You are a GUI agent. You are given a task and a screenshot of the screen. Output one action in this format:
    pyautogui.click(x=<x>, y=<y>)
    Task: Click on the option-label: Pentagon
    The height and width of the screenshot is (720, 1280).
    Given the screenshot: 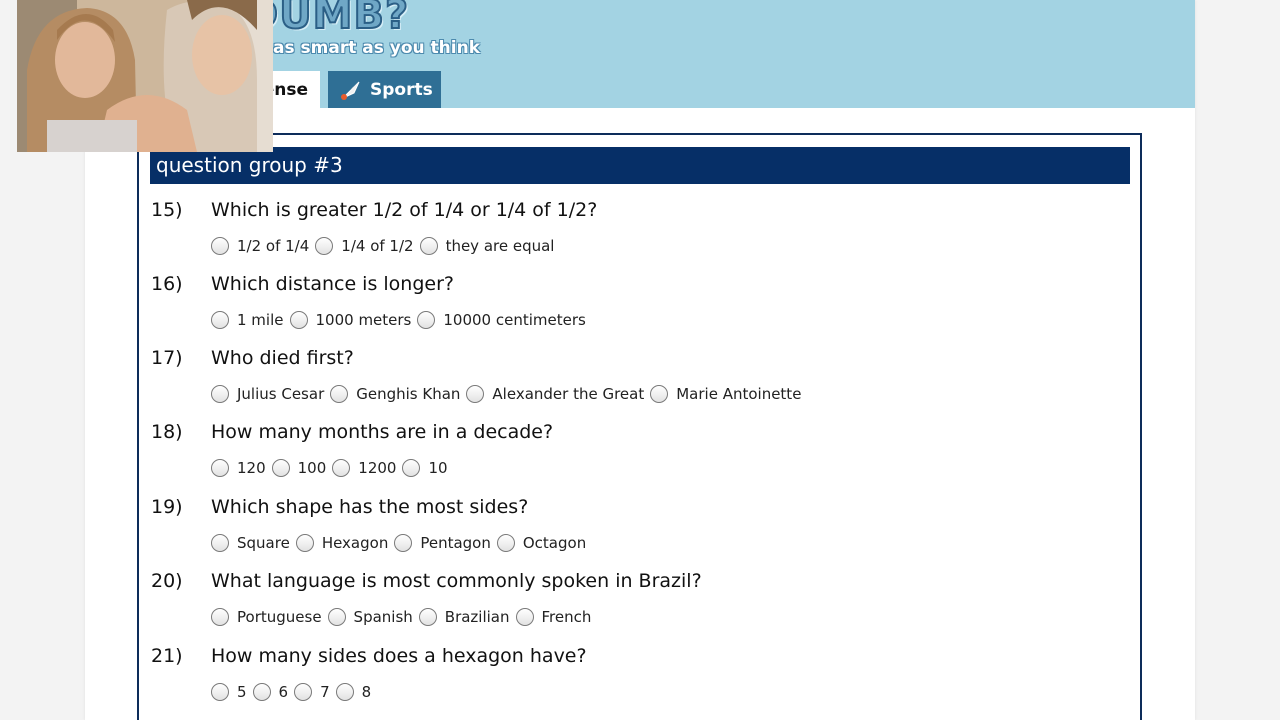 What is the action you would take?
    pyautogui.click(x=455, y=543)
    